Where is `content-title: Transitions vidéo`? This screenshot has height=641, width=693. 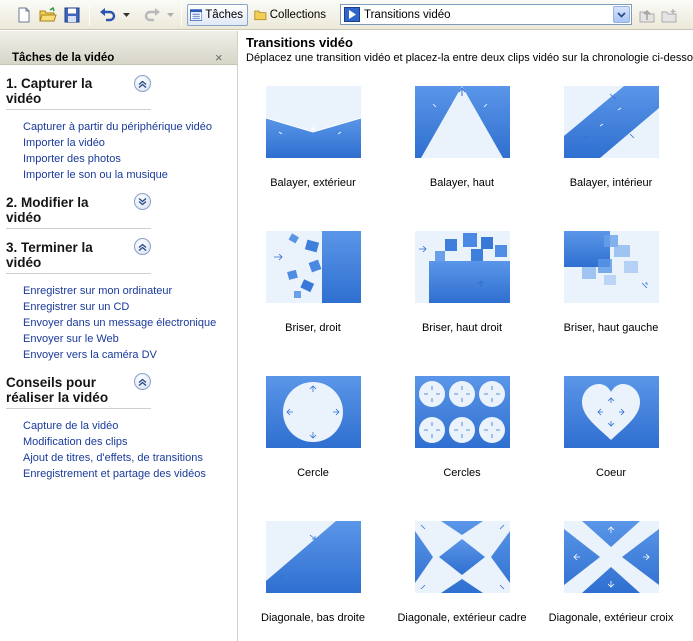 content-title: Transitions vidéo is located at coordinates (299, 42).